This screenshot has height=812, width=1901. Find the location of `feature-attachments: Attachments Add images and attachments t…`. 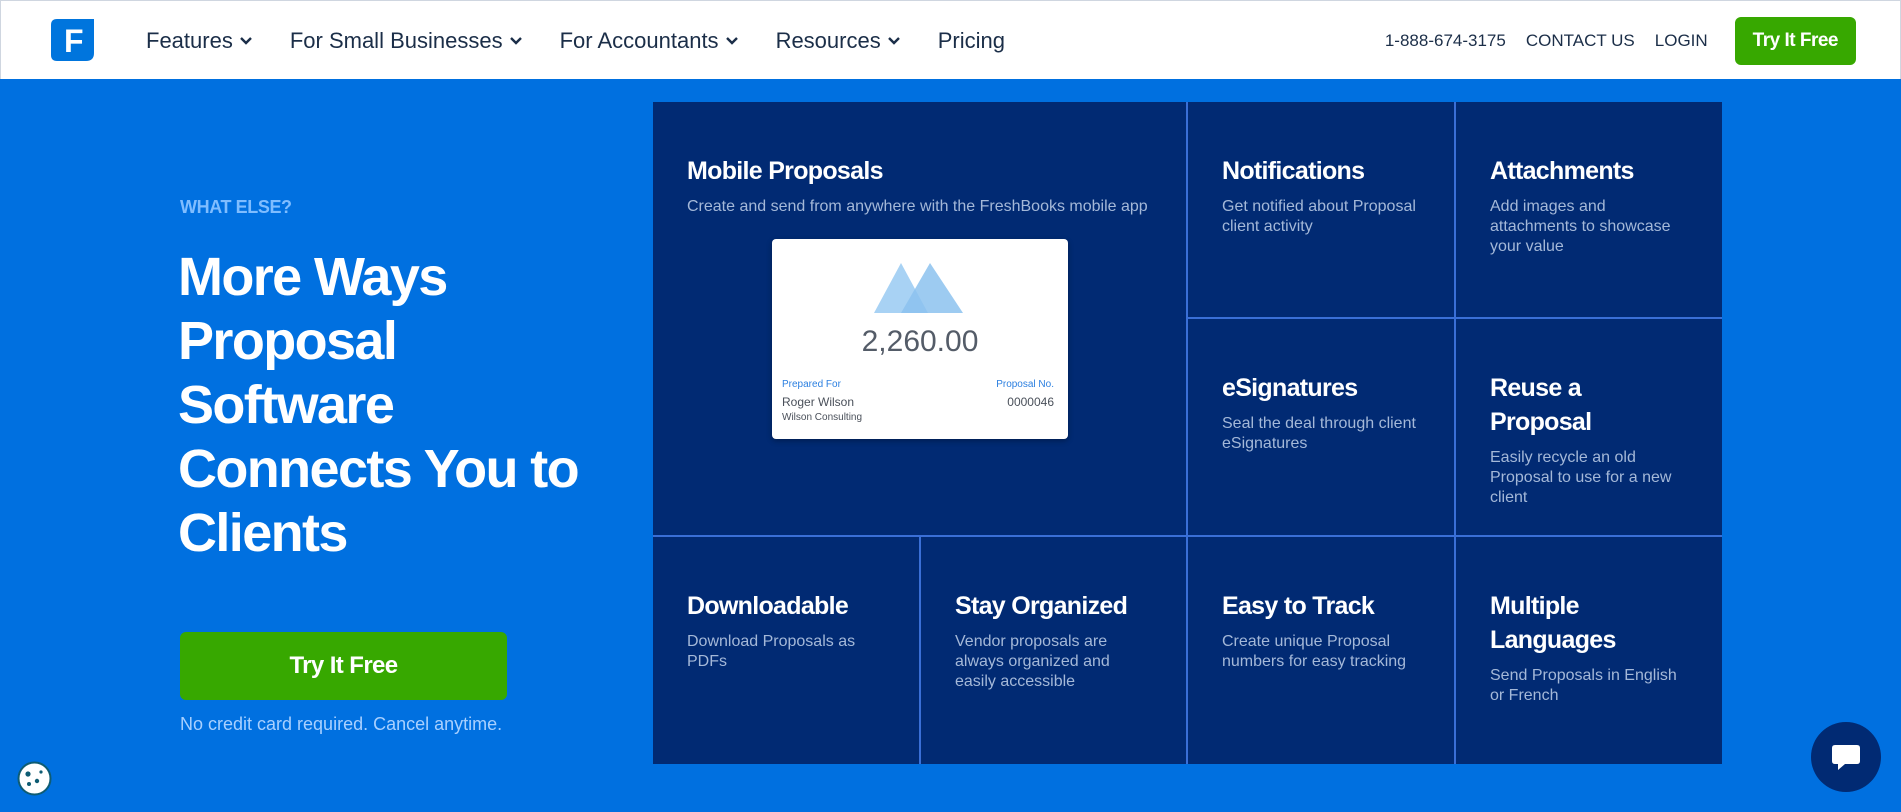

feature-attachments: Attachments Add images and attachments t… is located at coordinates (1589, 209).